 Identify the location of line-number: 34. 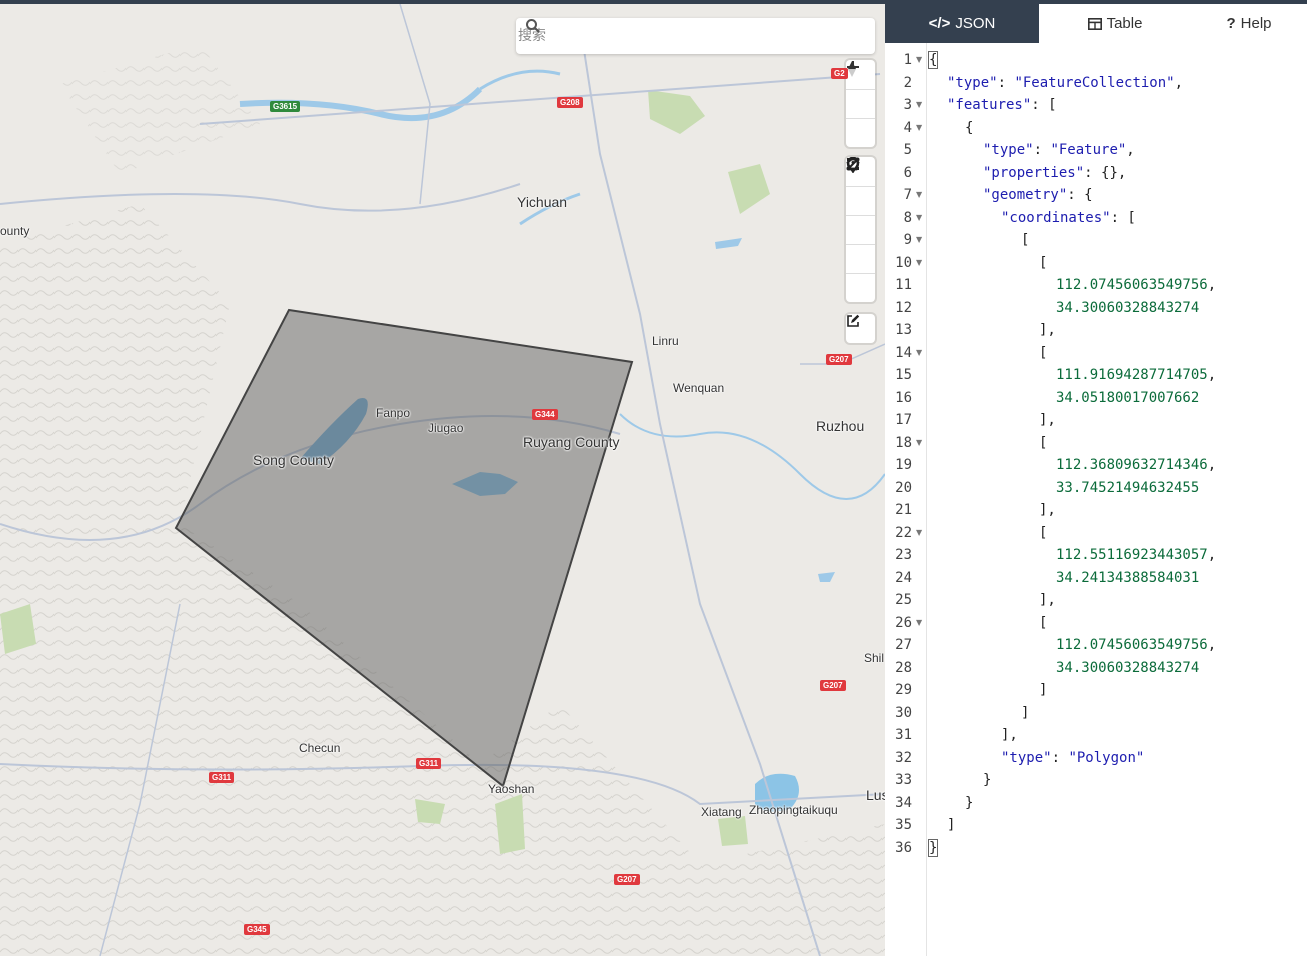
(903, 802).